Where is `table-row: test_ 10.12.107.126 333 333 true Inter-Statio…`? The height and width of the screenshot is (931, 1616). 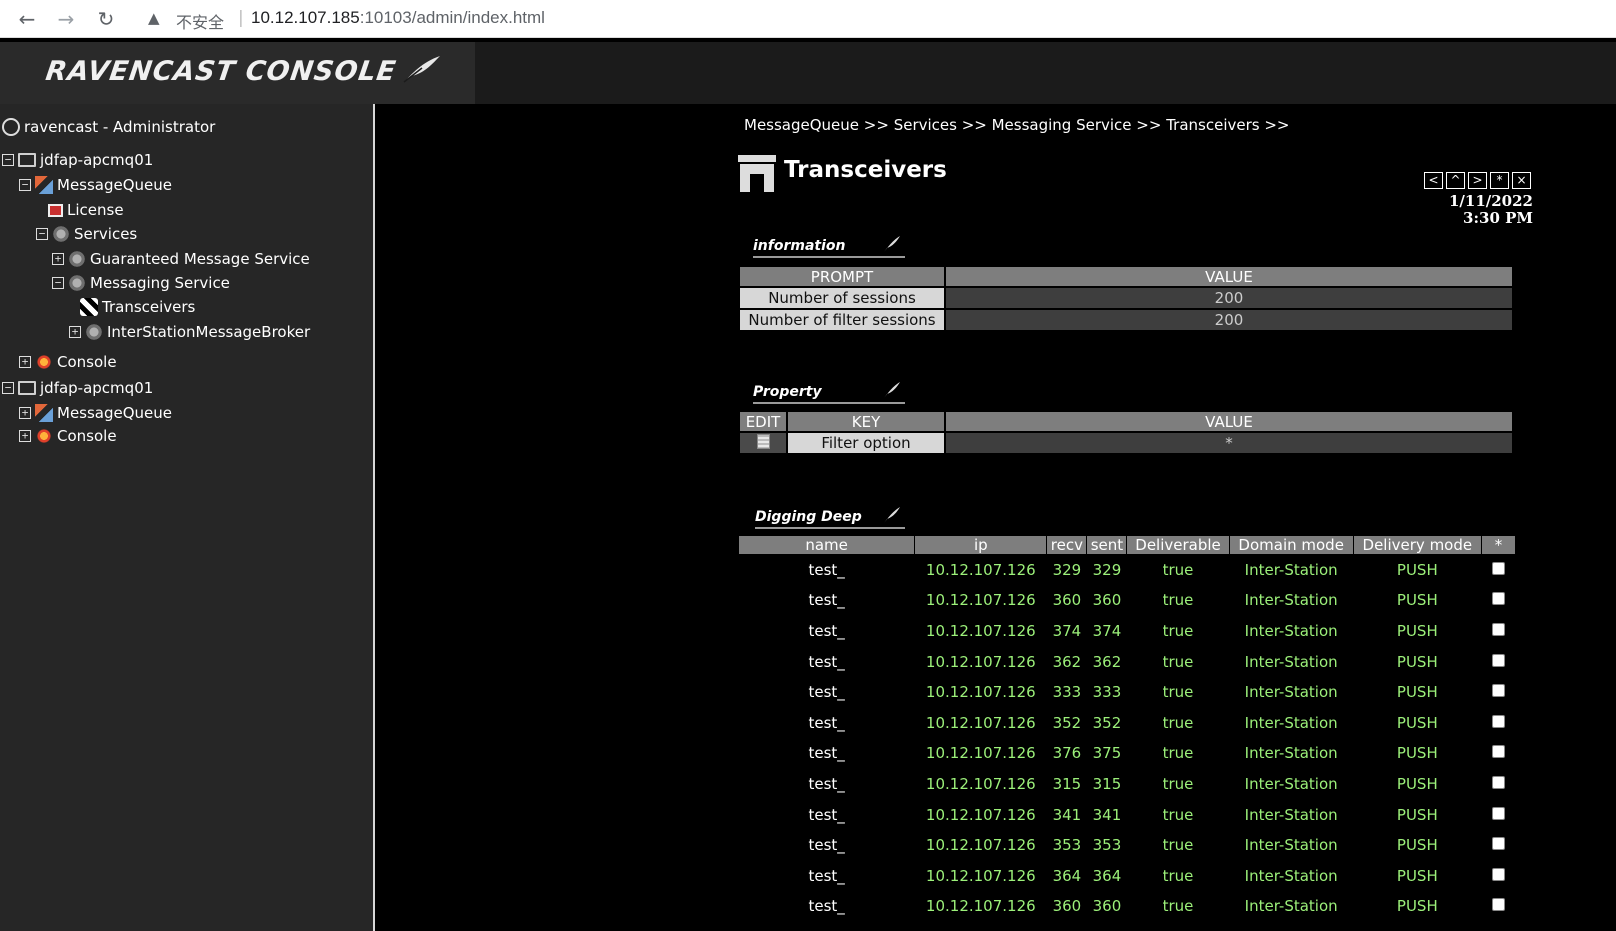 table-row: test_ 10.12.107.126 333 333 true Inter-Statio… is located at coordinates (1127, 692).